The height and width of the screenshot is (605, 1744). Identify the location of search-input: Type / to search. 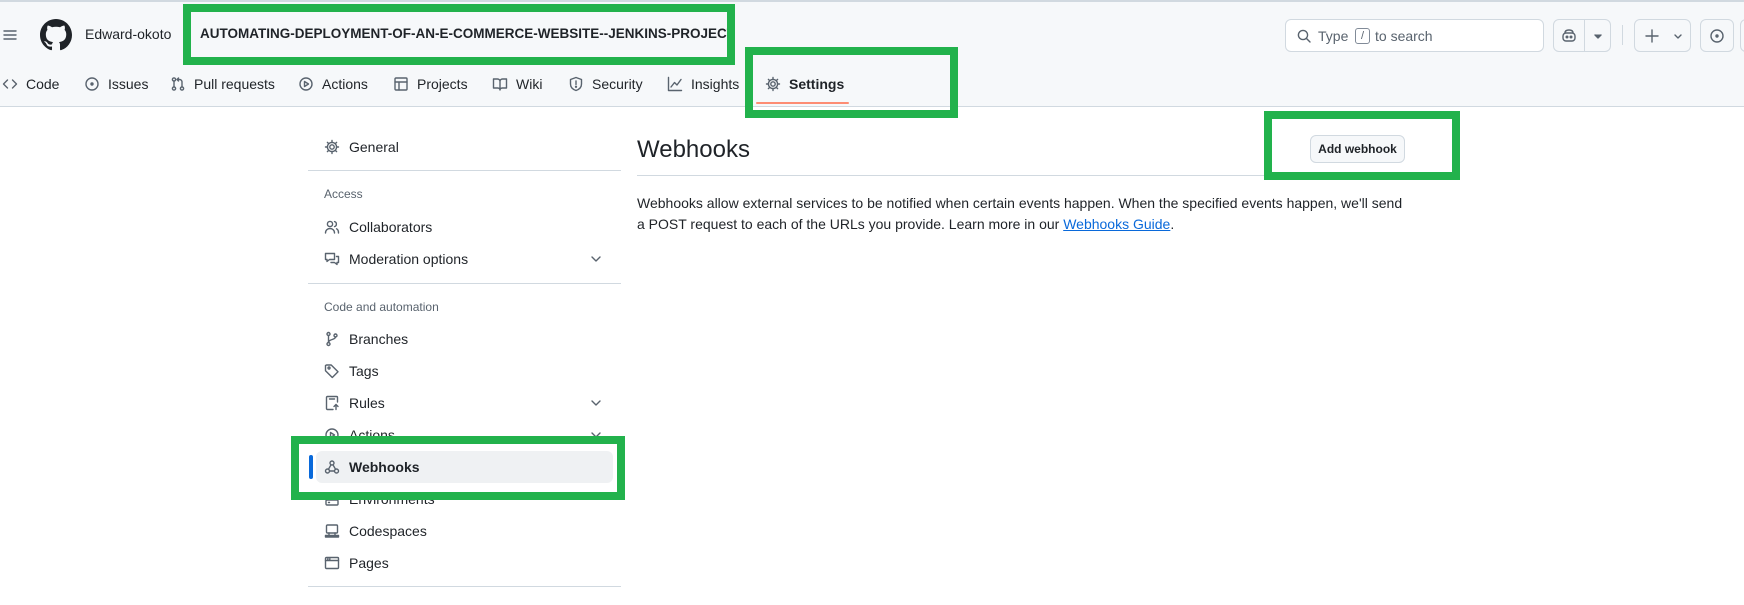
(1414, 35).